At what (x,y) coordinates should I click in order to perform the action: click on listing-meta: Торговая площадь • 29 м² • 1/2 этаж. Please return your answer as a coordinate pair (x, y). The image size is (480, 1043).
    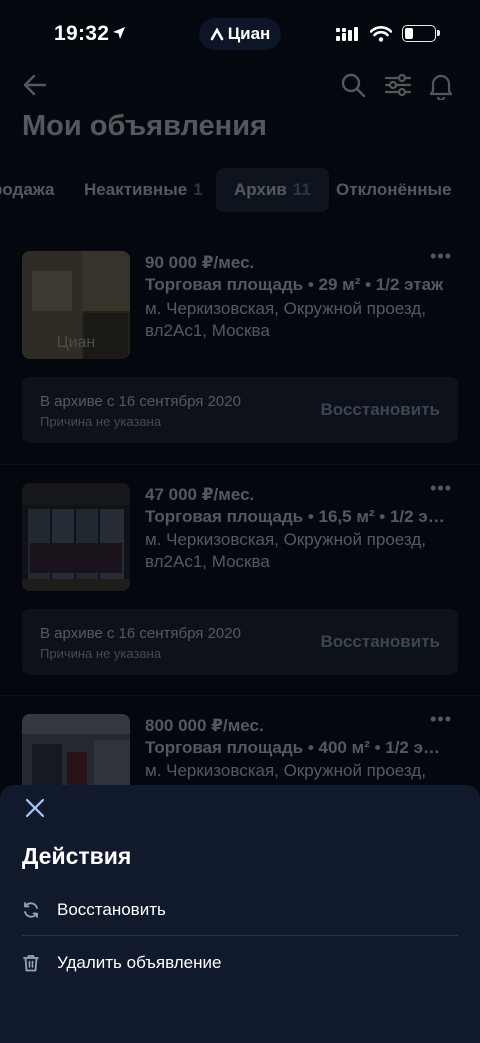
    Looking at the image, I should click on (294, 284).